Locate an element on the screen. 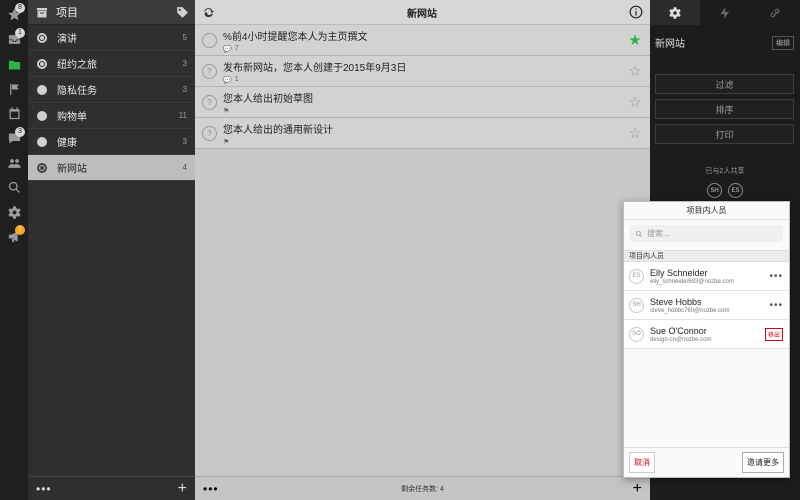  member-search-input is located at coordinates (712, 233).